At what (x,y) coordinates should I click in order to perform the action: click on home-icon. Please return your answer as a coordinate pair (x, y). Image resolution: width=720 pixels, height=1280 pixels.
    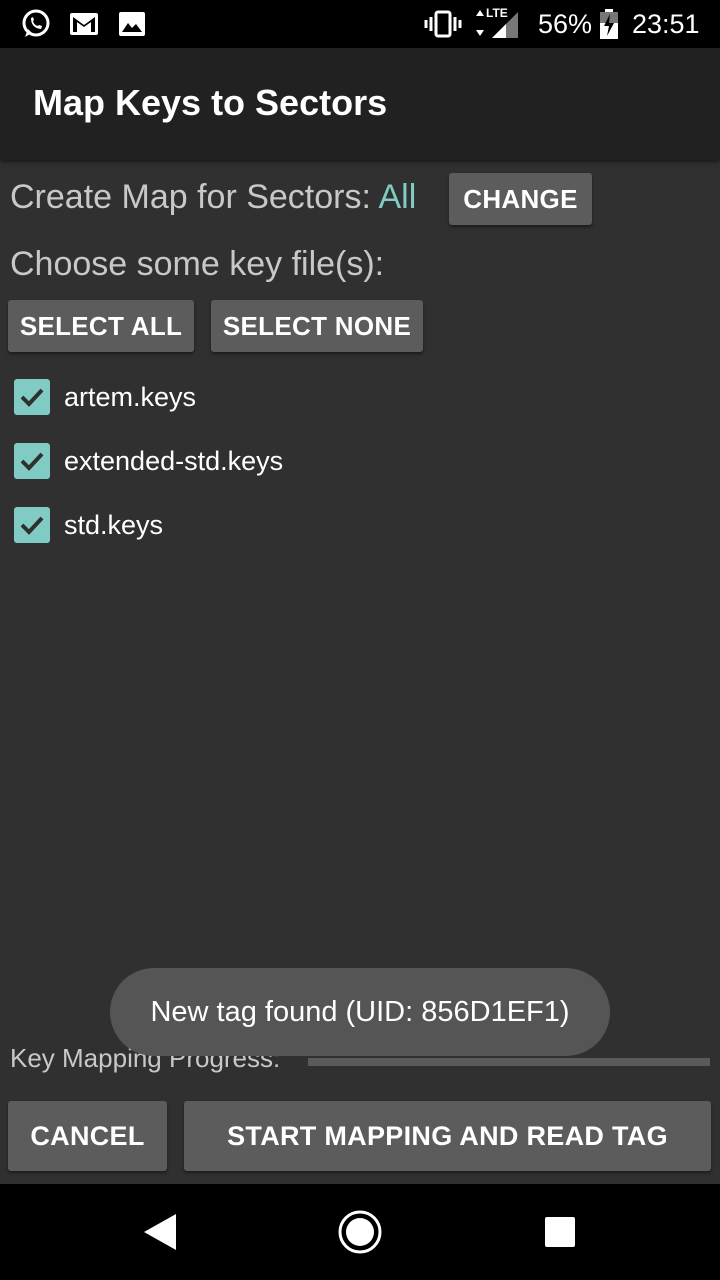
    Looking at the image, I should click on (360, 1232).